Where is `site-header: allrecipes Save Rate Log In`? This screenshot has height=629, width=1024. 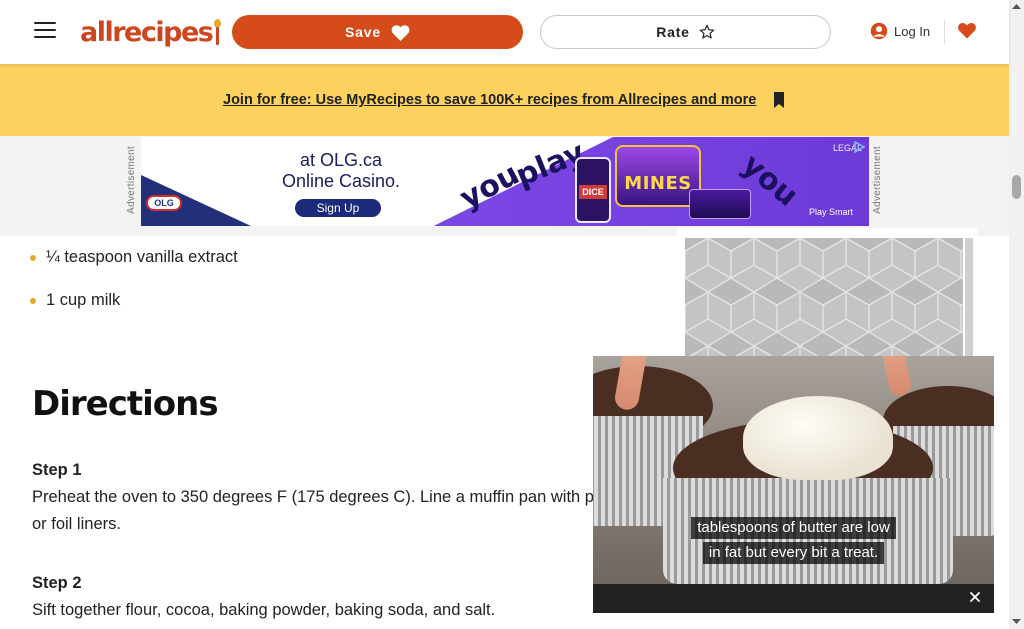
site-header: allrecipes Save Rate Log In is located at coordinates (504, 32).